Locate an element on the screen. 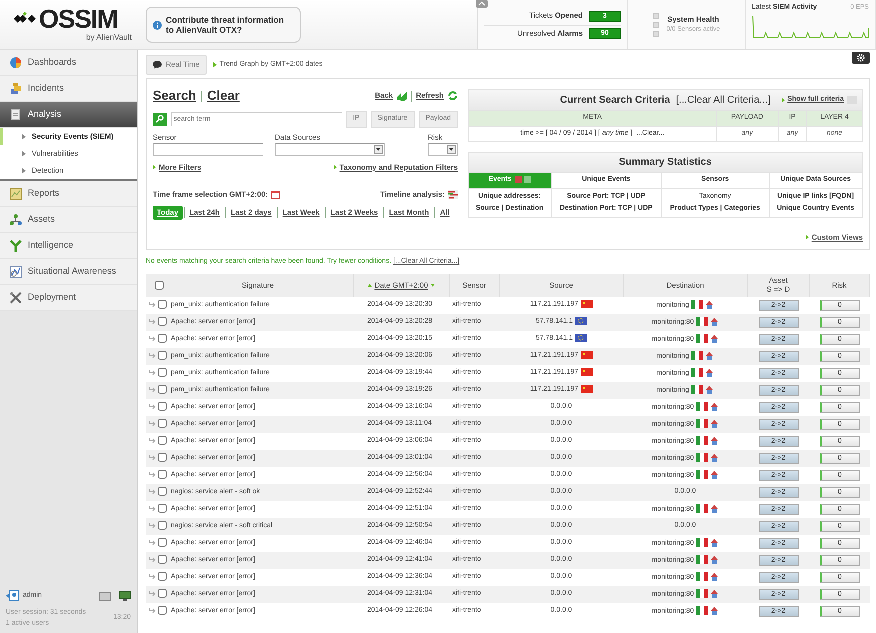 The image size is (876, 633). sidebar-item: Analysis is located at coordinates (68, 115).